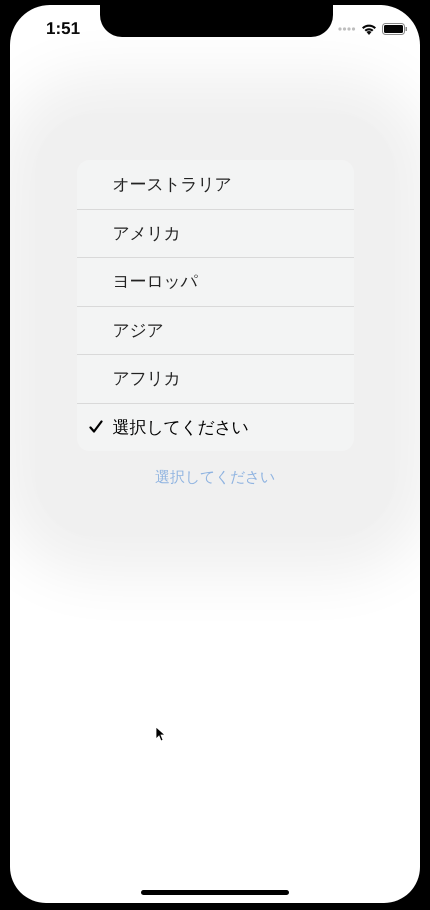 The width and height of the screenshot is (430, 910). What do you see at coordinates (95, 427) in the screenshot?
I see `checkmark-icon` at bounding box center [95, 427].